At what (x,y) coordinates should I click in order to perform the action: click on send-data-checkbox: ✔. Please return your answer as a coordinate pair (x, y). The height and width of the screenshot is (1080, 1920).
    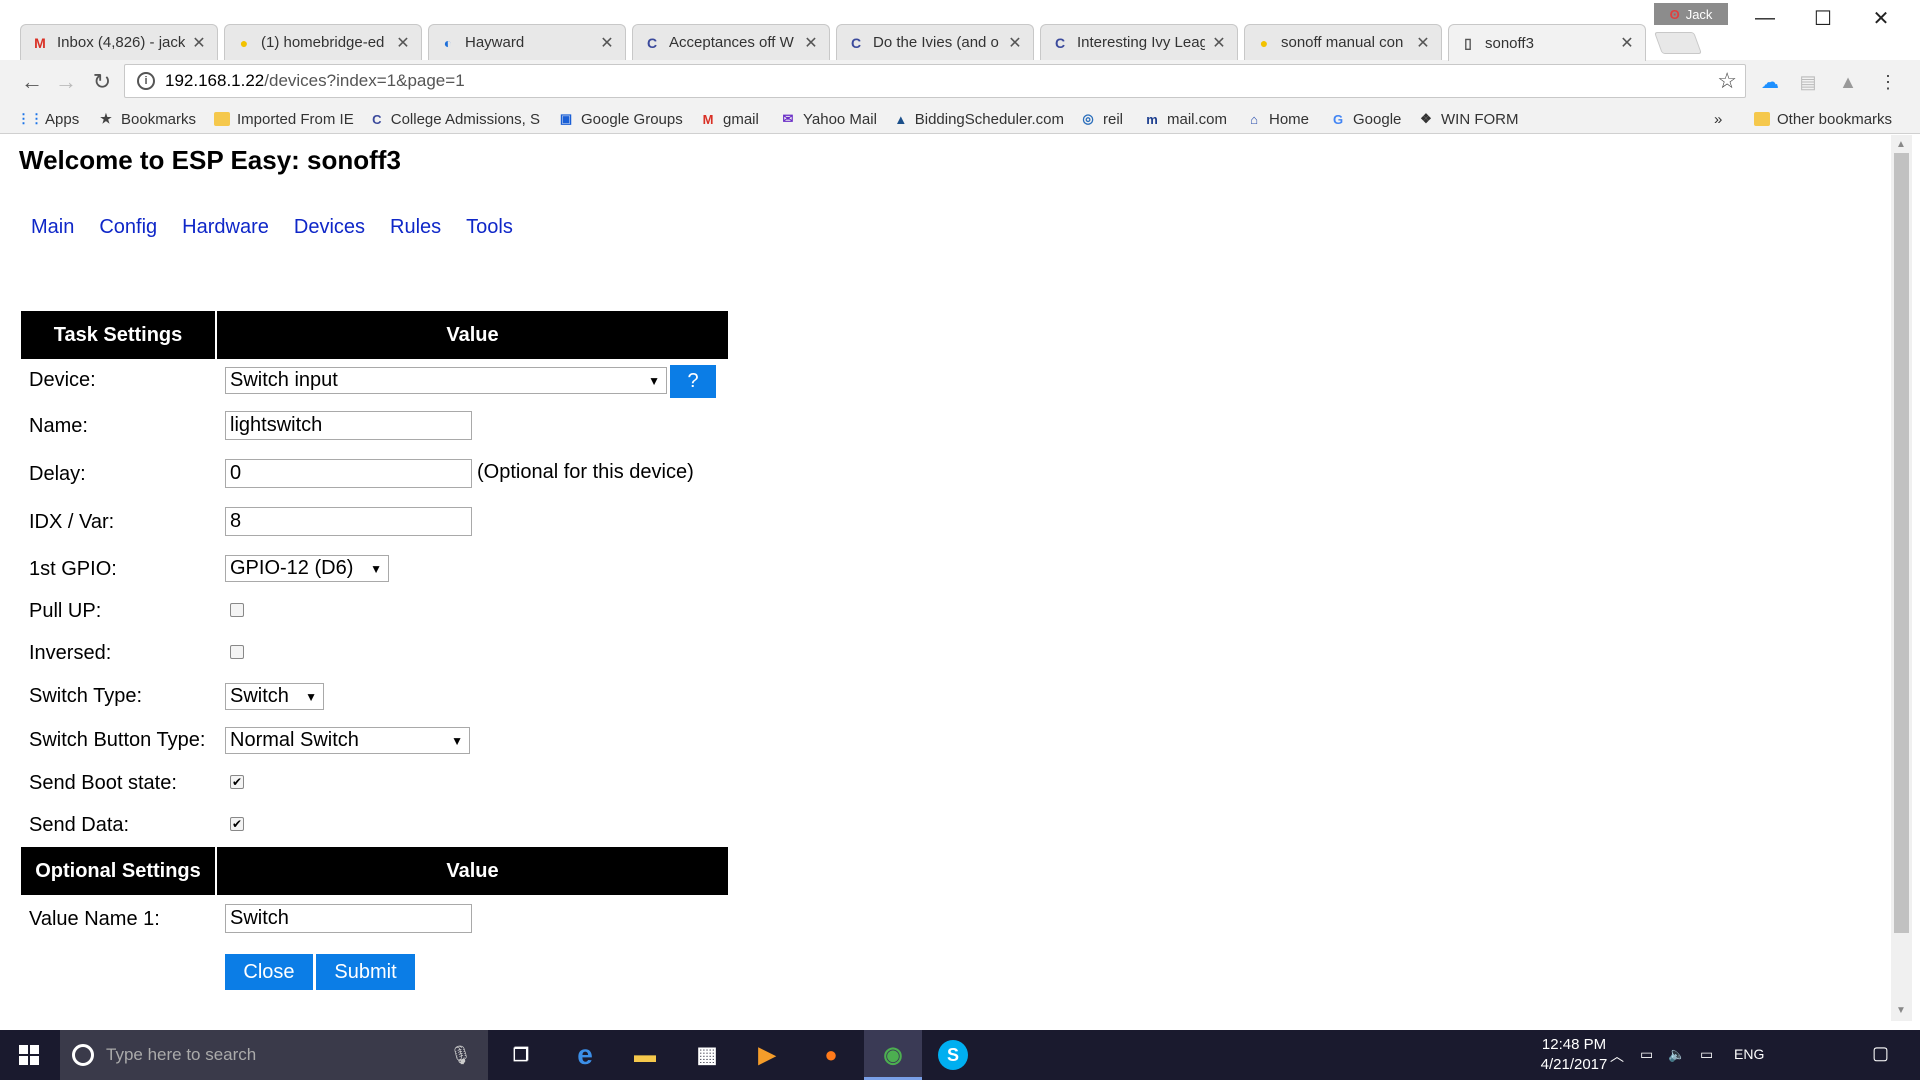
    Looking at the image, I should click on (237, 824).